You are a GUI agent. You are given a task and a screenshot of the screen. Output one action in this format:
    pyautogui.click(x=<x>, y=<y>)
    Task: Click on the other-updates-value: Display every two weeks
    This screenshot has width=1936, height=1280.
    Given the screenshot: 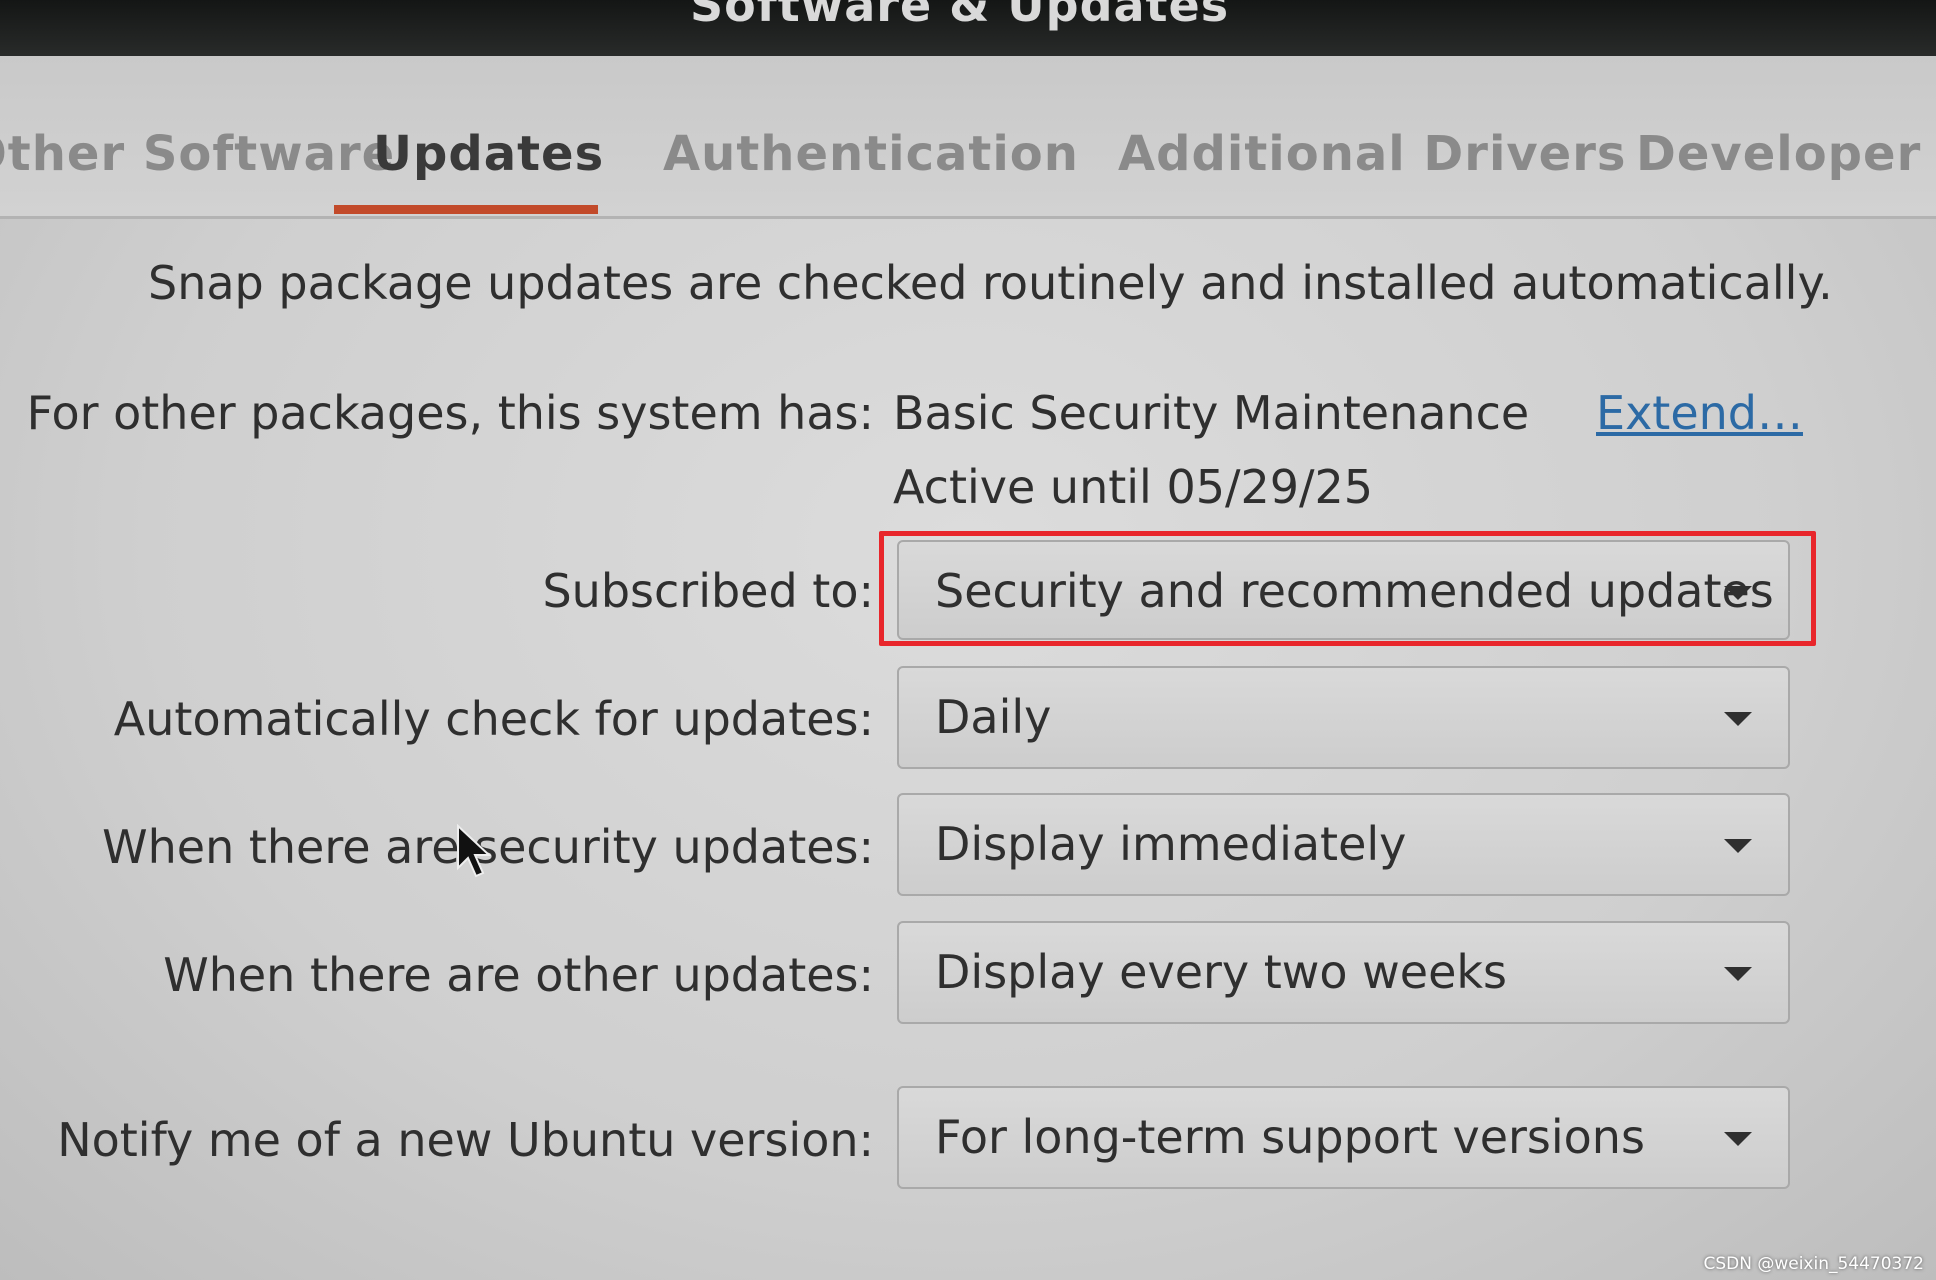 What is the action you would take?
    pyautogui.click(x=1221, y=972)
    